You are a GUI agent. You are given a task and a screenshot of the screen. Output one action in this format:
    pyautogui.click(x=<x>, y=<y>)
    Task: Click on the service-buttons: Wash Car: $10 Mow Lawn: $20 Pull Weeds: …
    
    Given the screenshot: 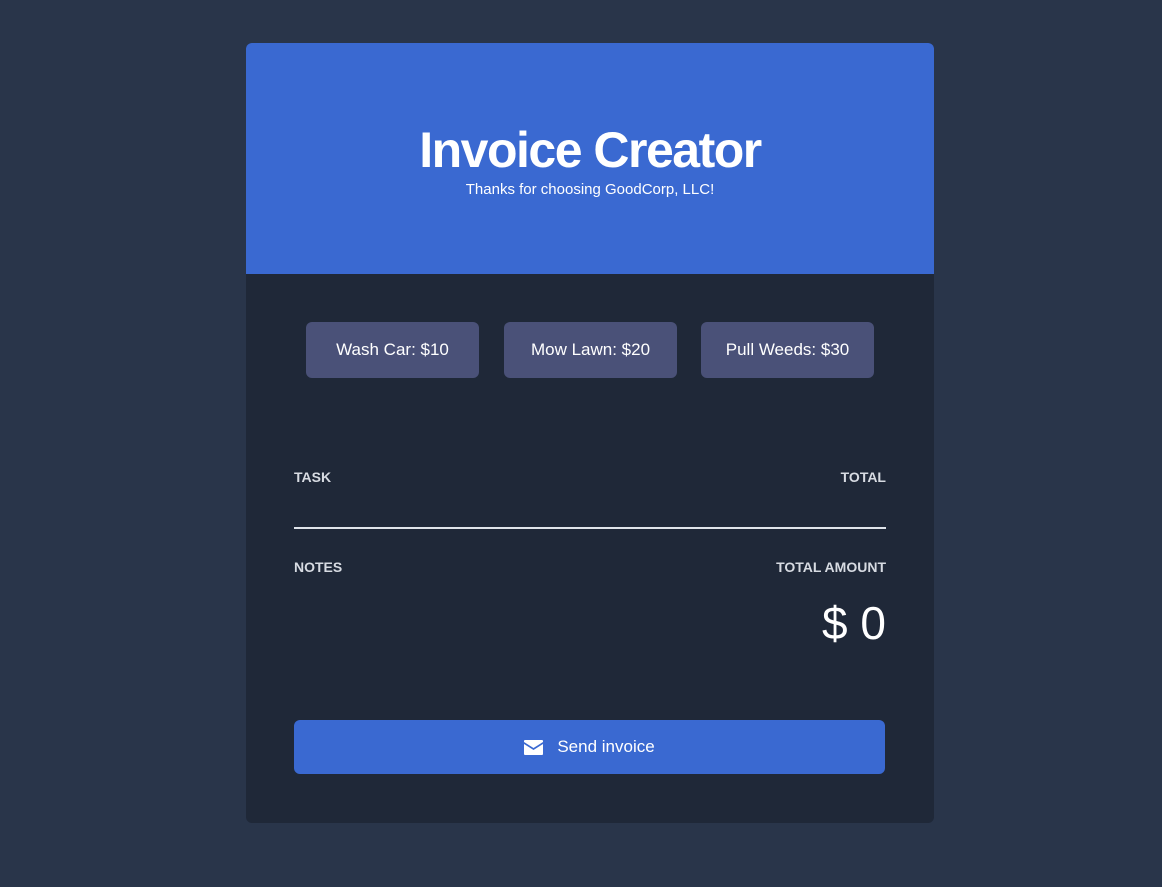 What is the action you would take?
    pyautogui.click(x=590, y=350)
    